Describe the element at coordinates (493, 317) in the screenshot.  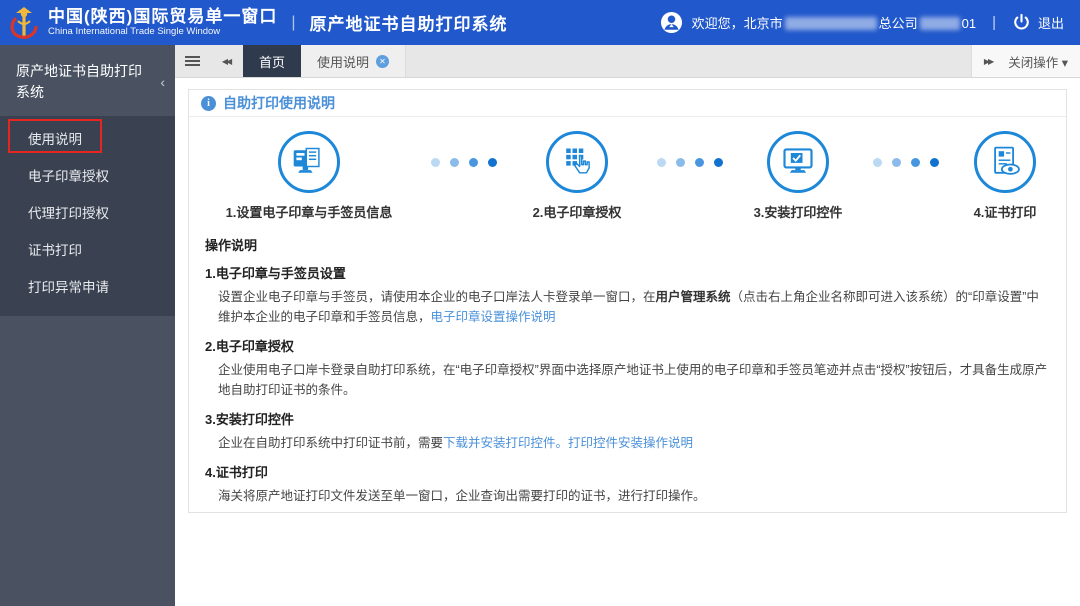
I see `eseal-setup-guide-link: 电子印章设置操作说明` at that location.